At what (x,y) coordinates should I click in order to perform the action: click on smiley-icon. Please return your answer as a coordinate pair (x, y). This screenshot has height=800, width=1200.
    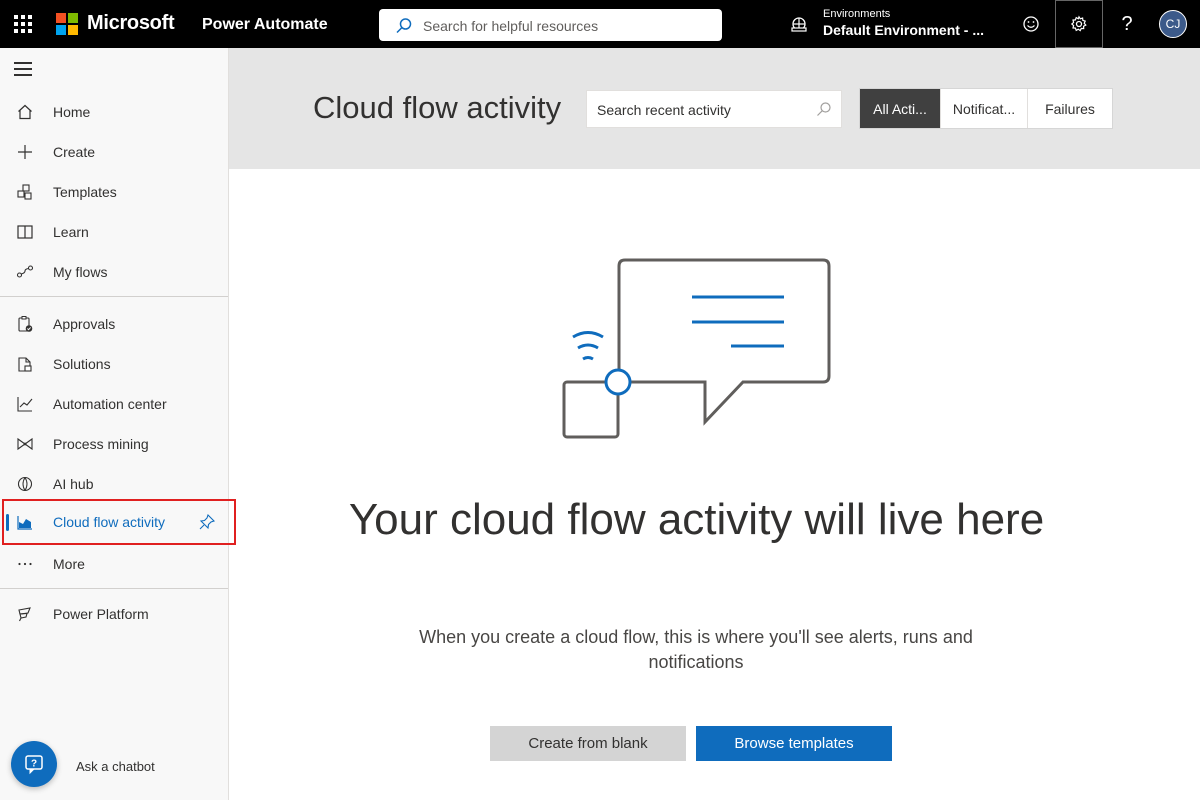
    Looking at the image, I should click on (1031, 24).